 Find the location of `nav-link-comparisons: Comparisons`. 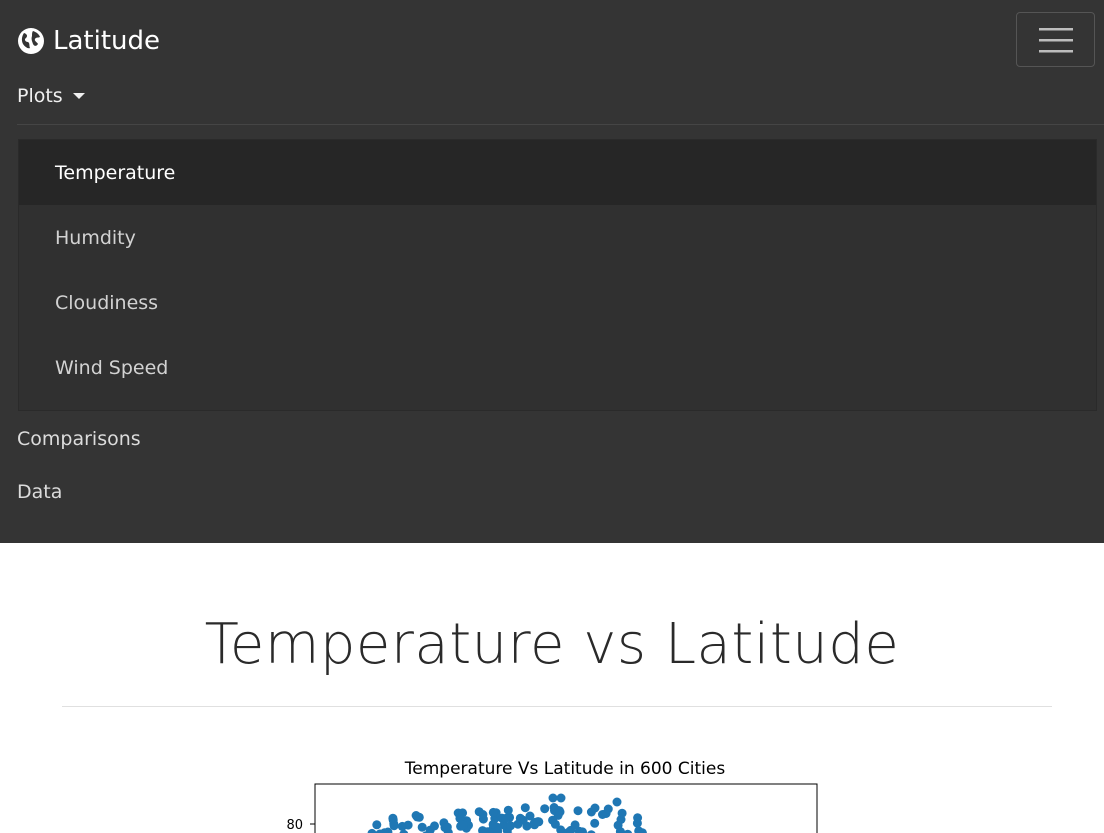

nav-link-comparisons: Comparisons is located at coordinates (79, 439).